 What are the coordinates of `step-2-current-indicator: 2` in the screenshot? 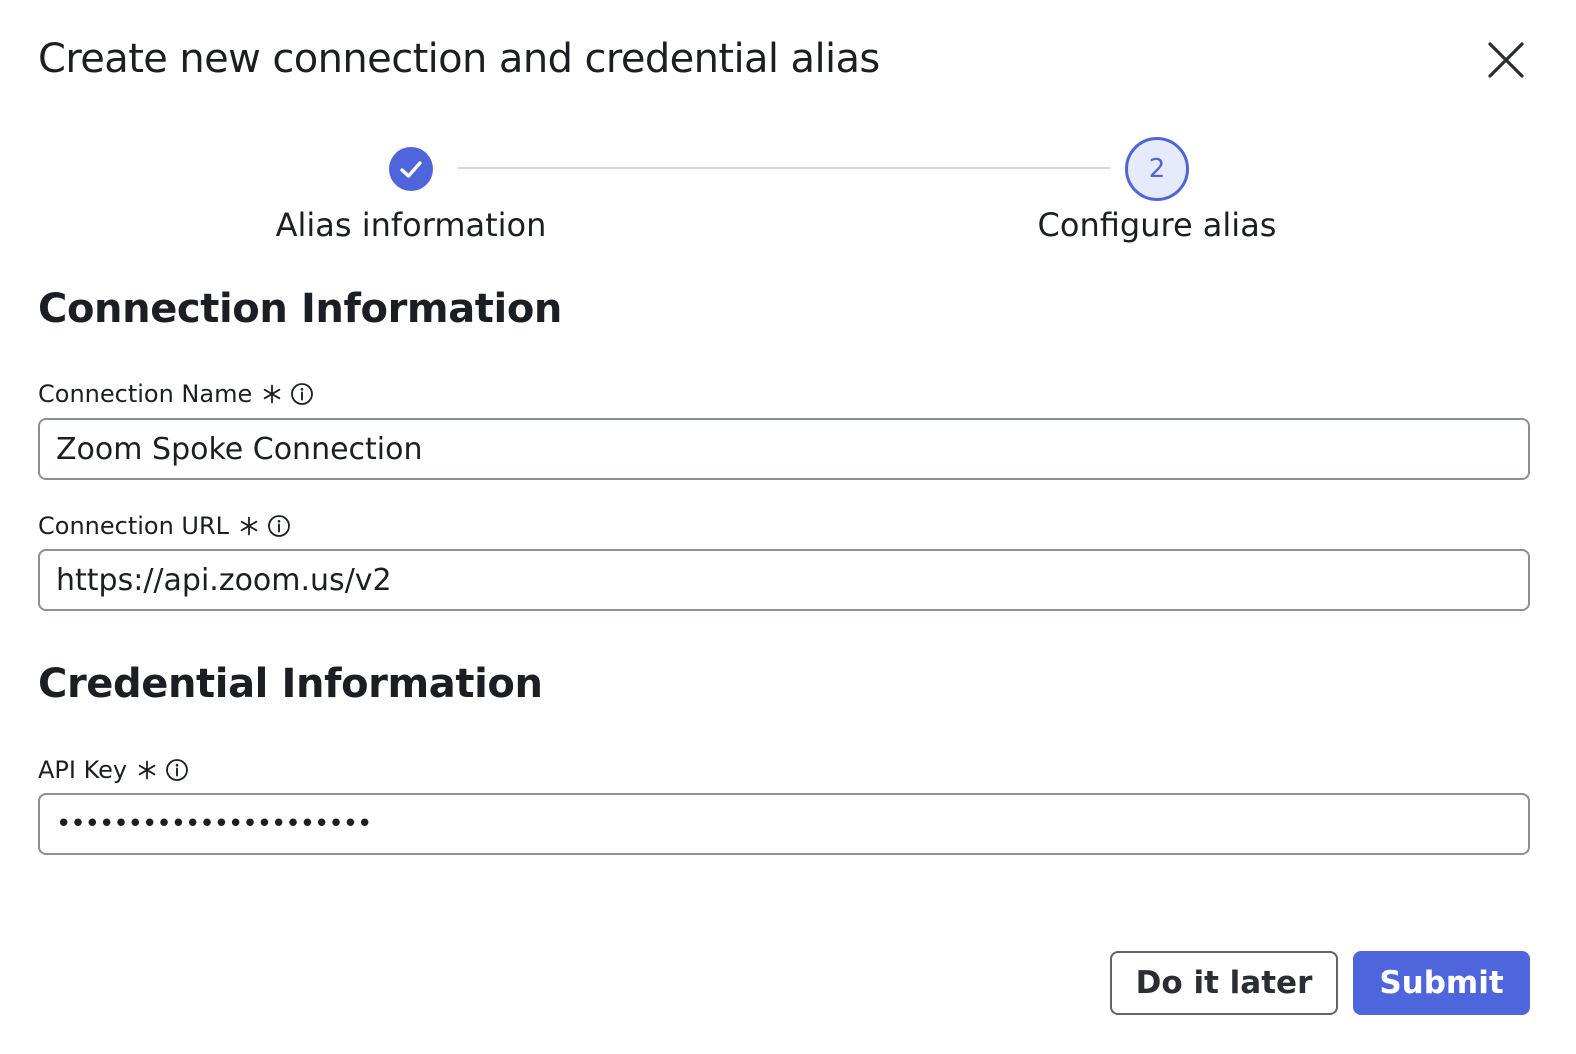 It's located at (1157, 169).